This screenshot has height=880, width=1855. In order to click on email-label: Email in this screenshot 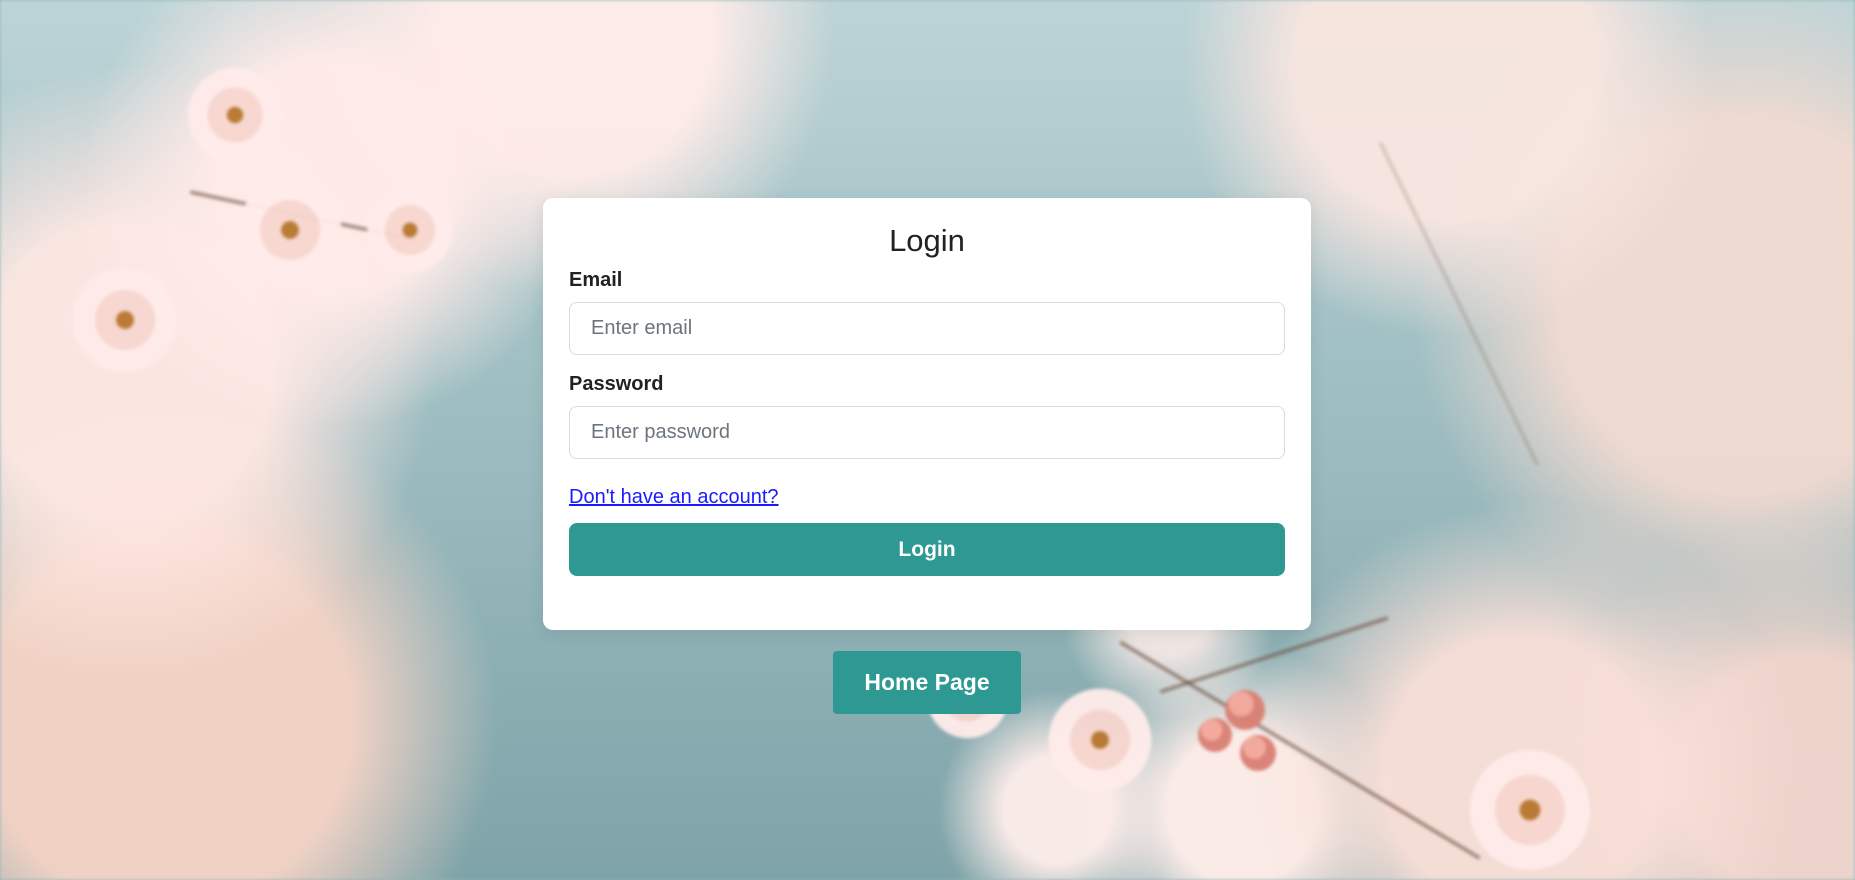, I will do `click(596, 280)`.